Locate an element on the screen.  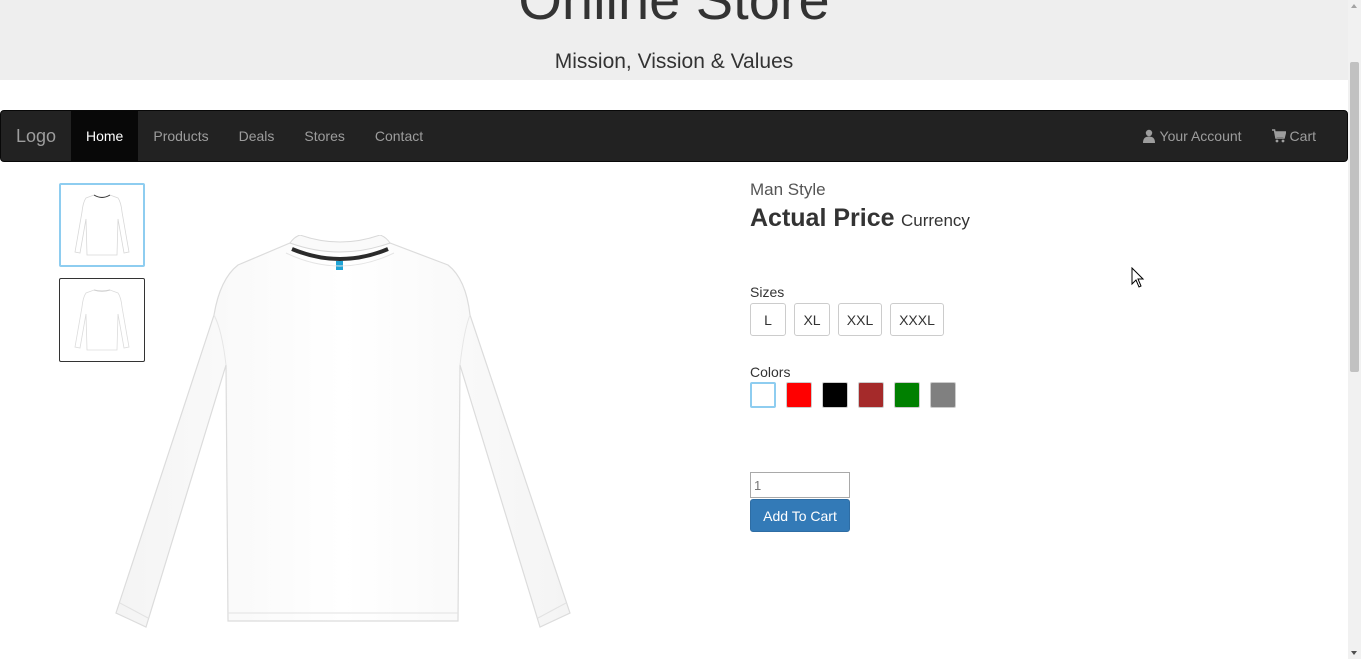
scrollbar-thumb is located at coordinates (1354, 217).